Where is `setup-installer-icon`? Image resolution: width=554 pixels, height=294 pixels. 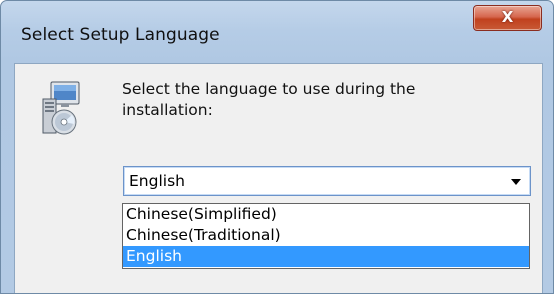 setup-installer-icon is located at coordinates (61, 108).